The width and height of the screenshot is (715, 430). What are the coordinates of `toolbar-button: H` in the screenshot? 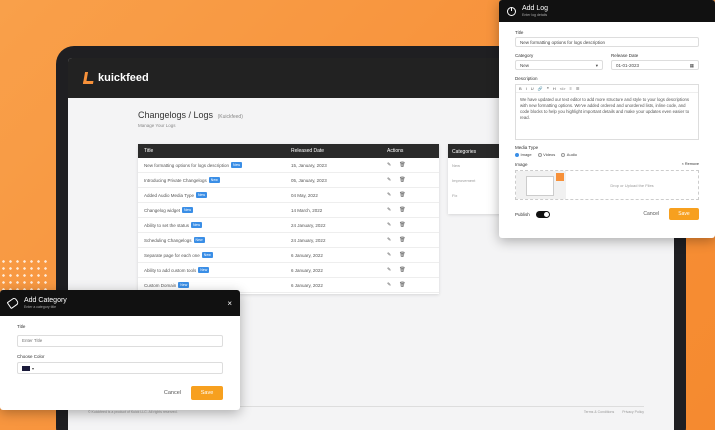 It's located at (554, 88).